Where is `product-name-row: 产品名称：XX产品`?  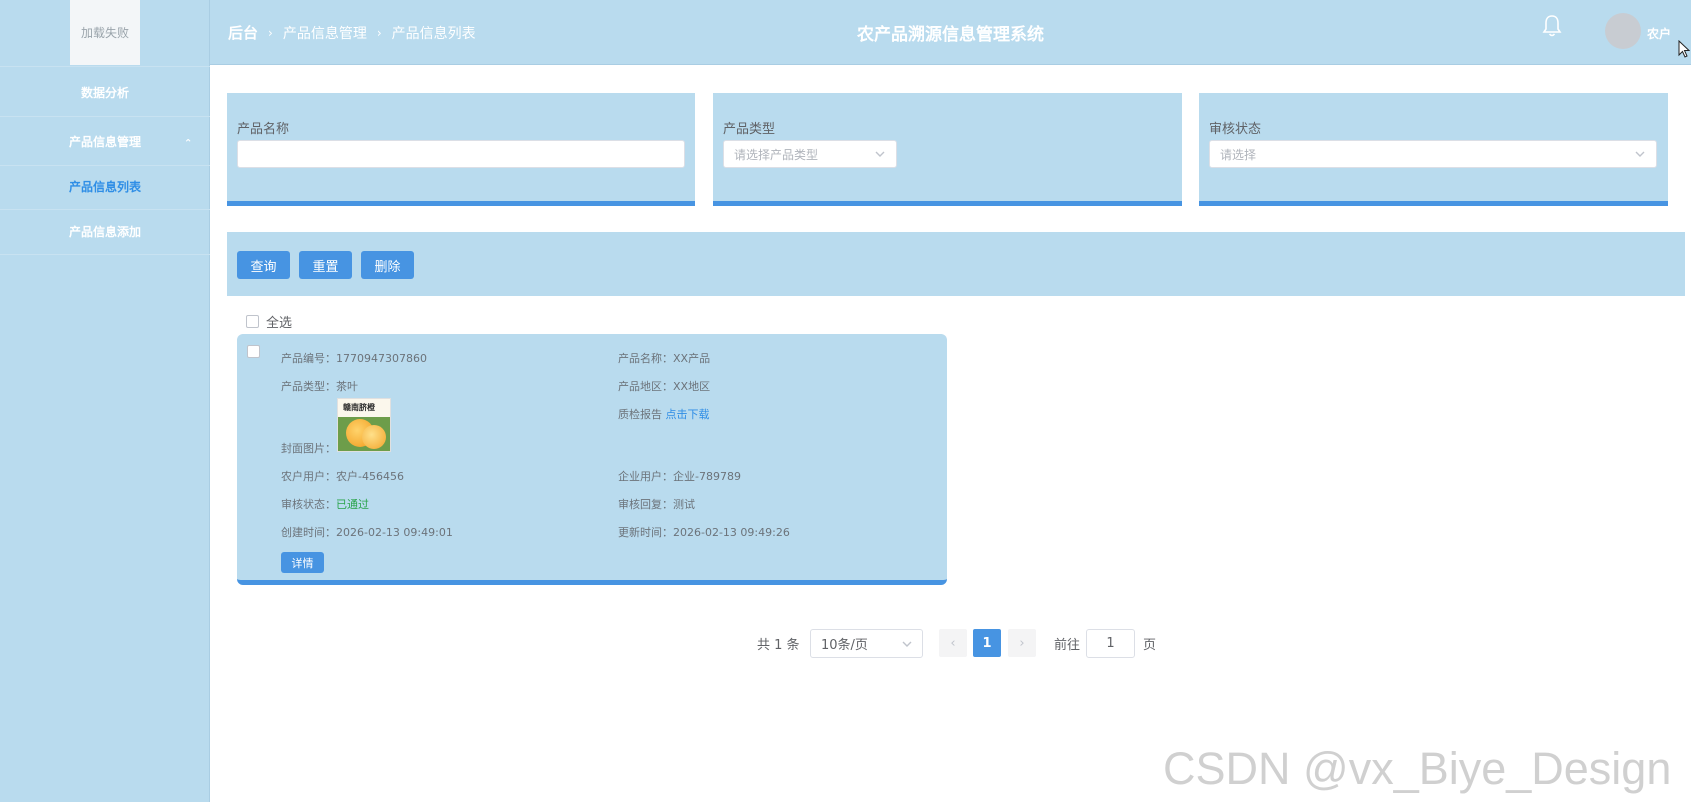 product-name-row: 产品名称：XX产品 is located at coordinates (664, 358).